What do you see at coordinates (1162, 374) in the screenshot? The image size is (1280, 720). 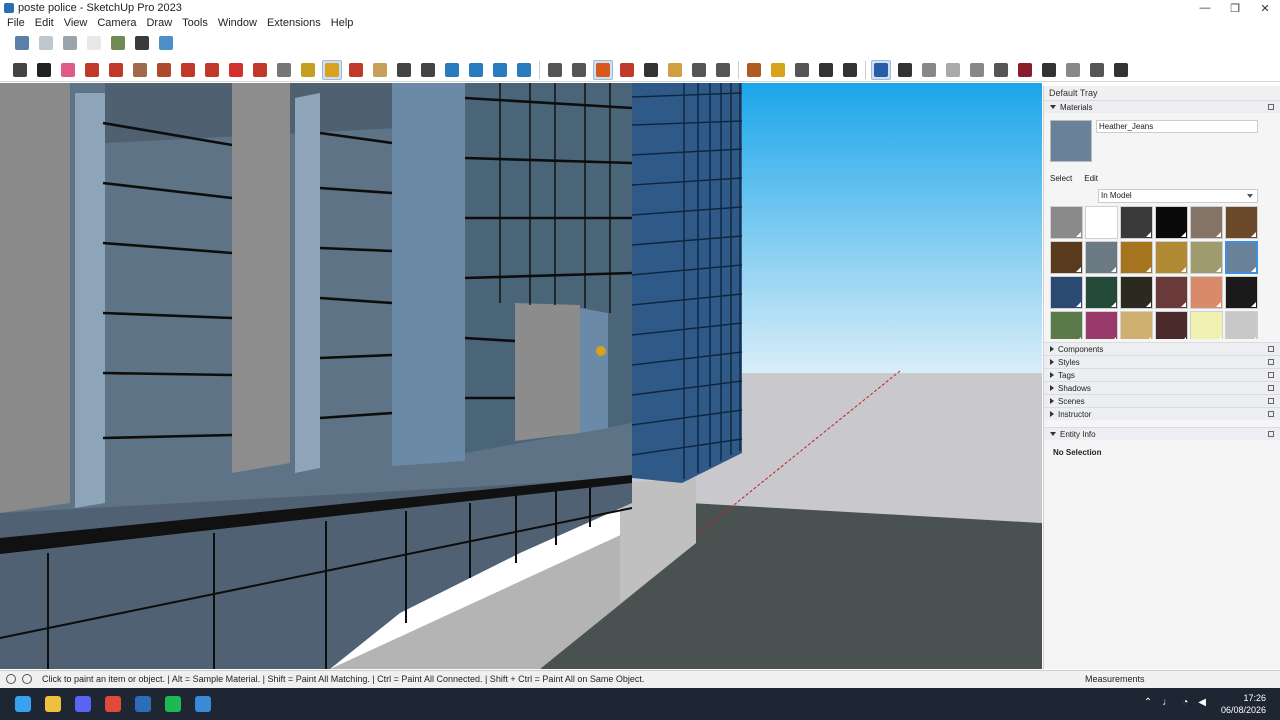 I see `tray-section-tags: Tags` at bounding box center [1162, 374].